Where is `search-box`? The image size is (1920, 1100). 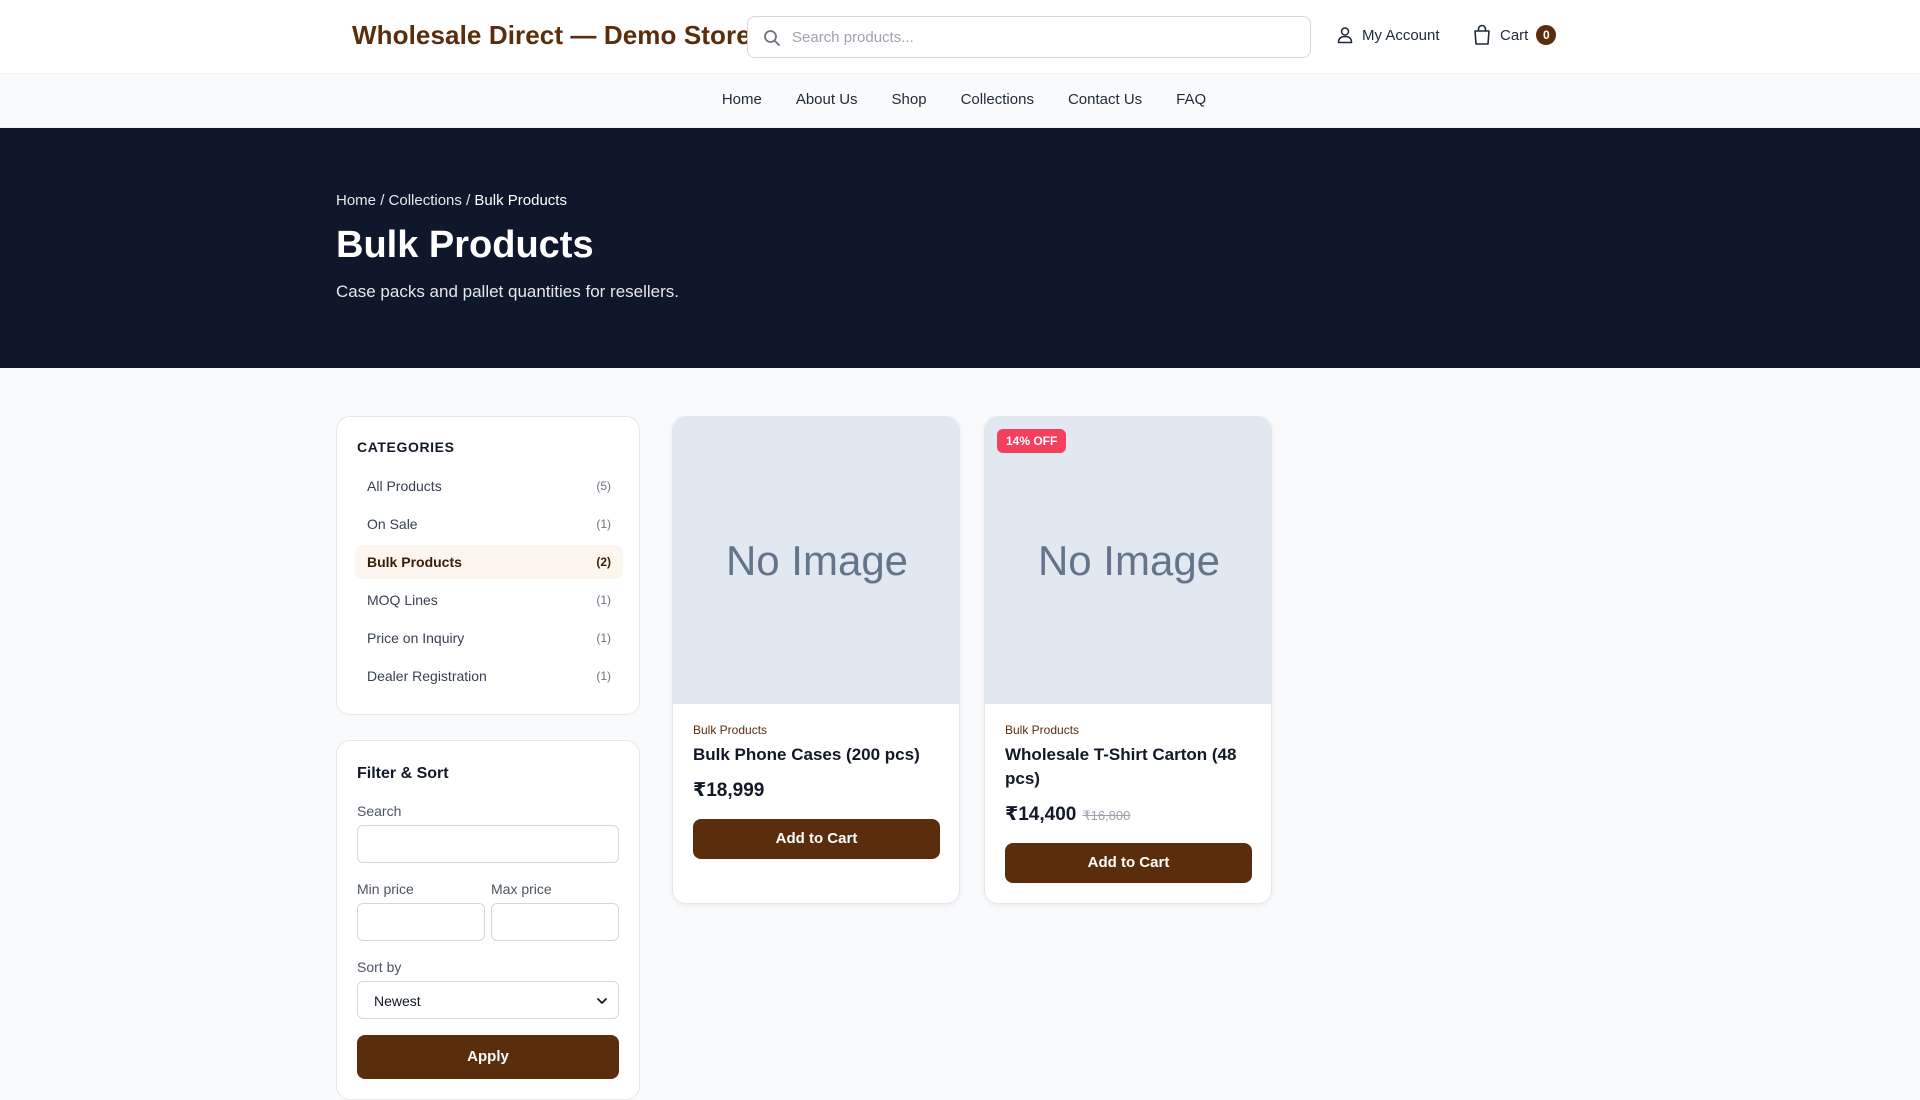
search-box is located at coordinates (1029, 37).